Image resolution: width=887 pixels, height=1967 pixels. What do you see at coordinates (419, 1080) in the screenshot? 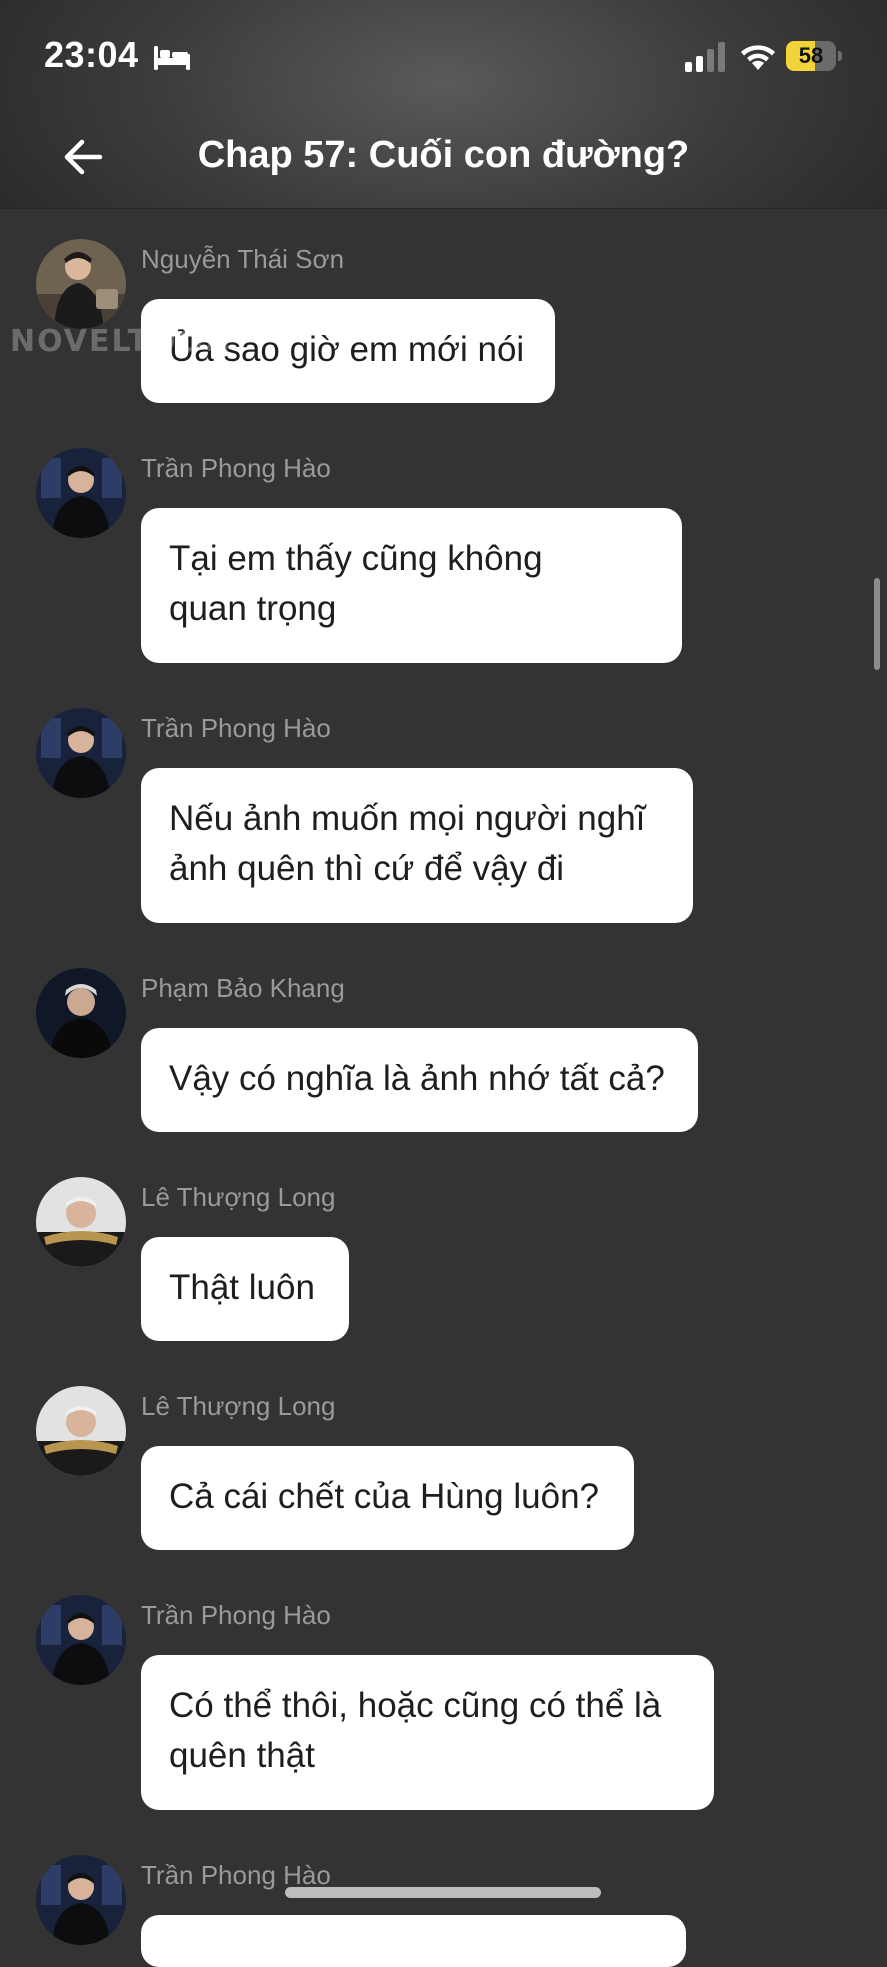
I see `message-bubble: Vậy có nghĩa là ảnh nhớ tất cả?` at bounding box center [419, 1080].